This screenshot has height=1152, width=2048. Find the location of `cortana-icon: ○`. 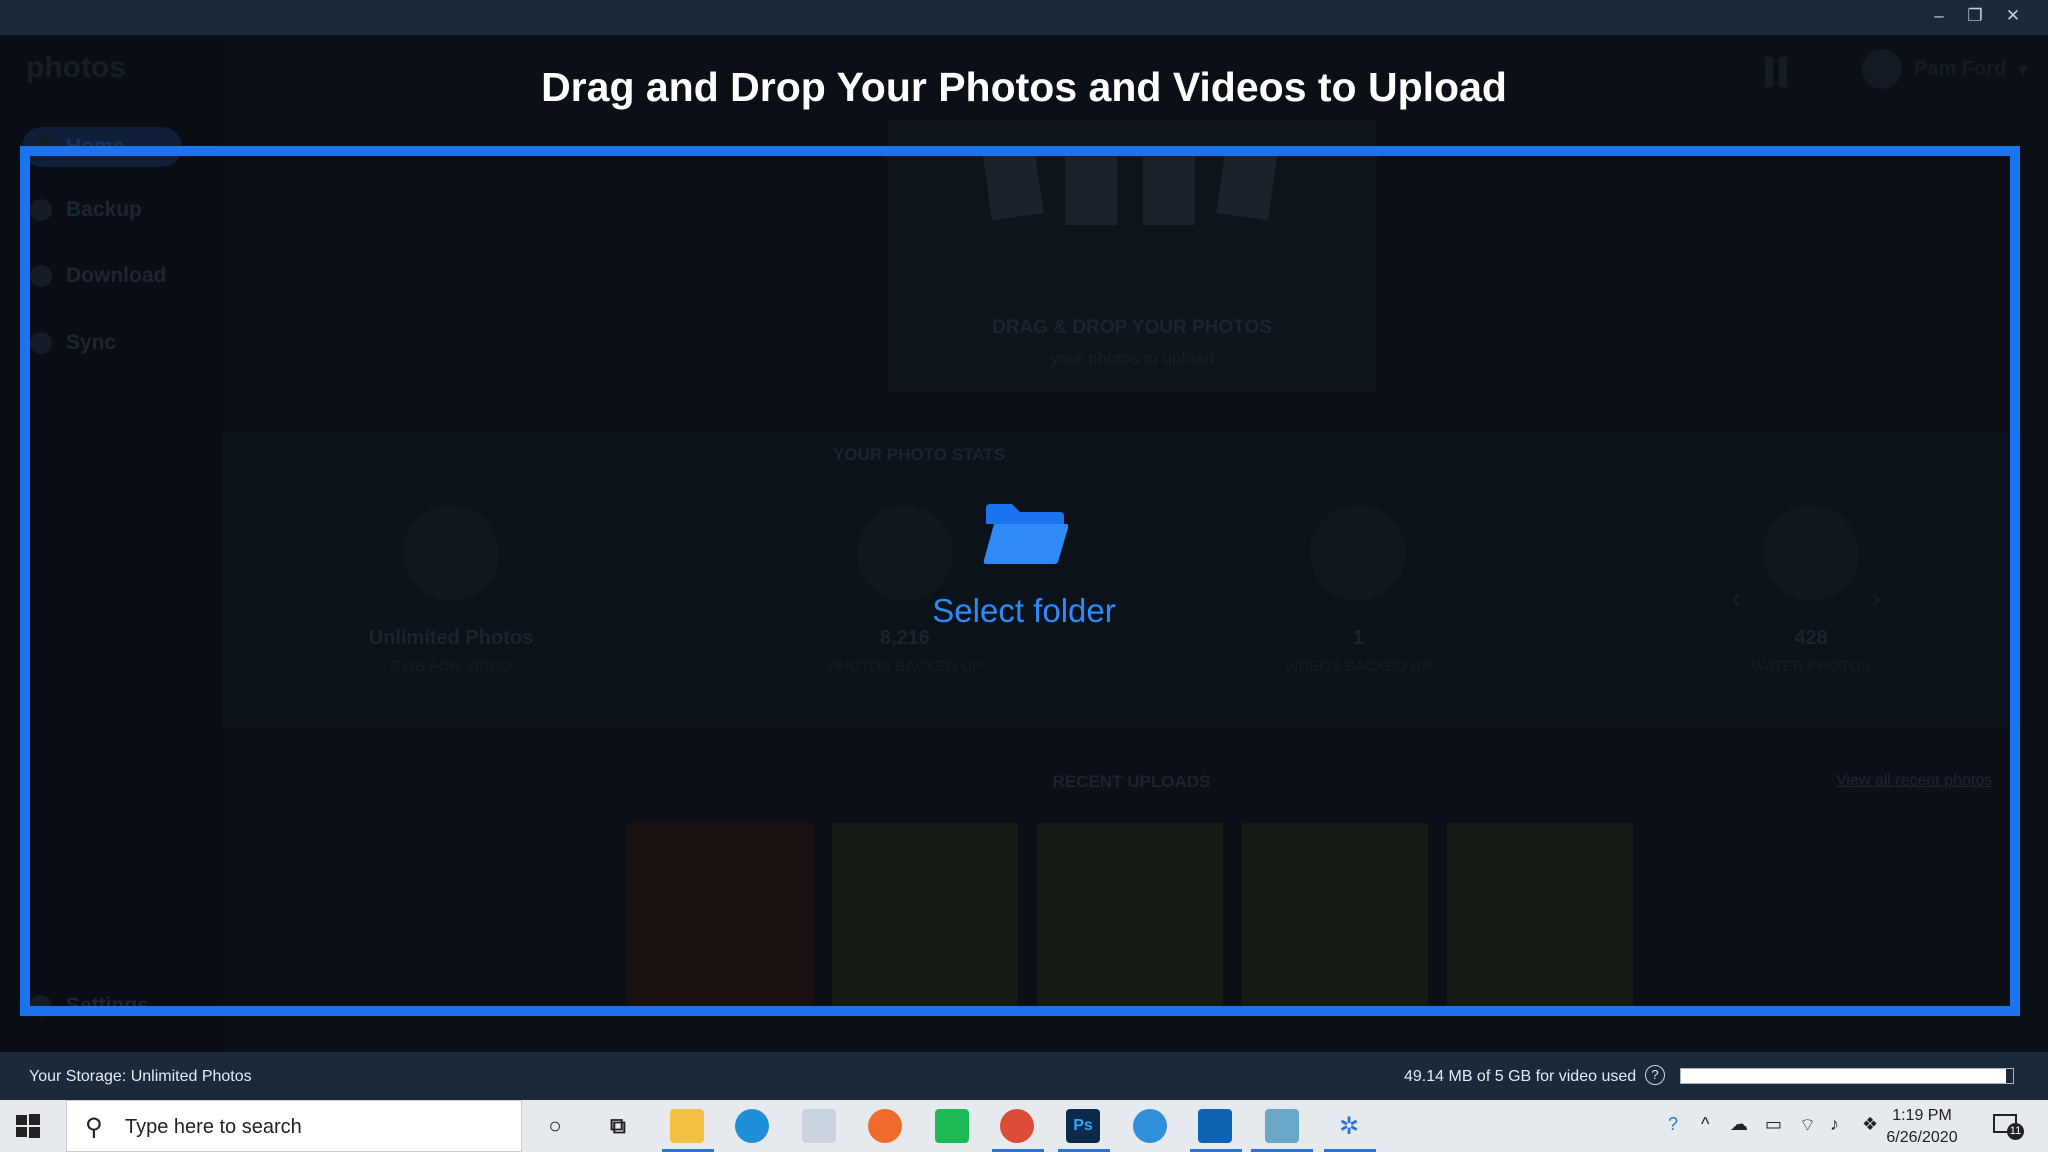

cortana-icon: ○ is located at coordinates (555, 1126).